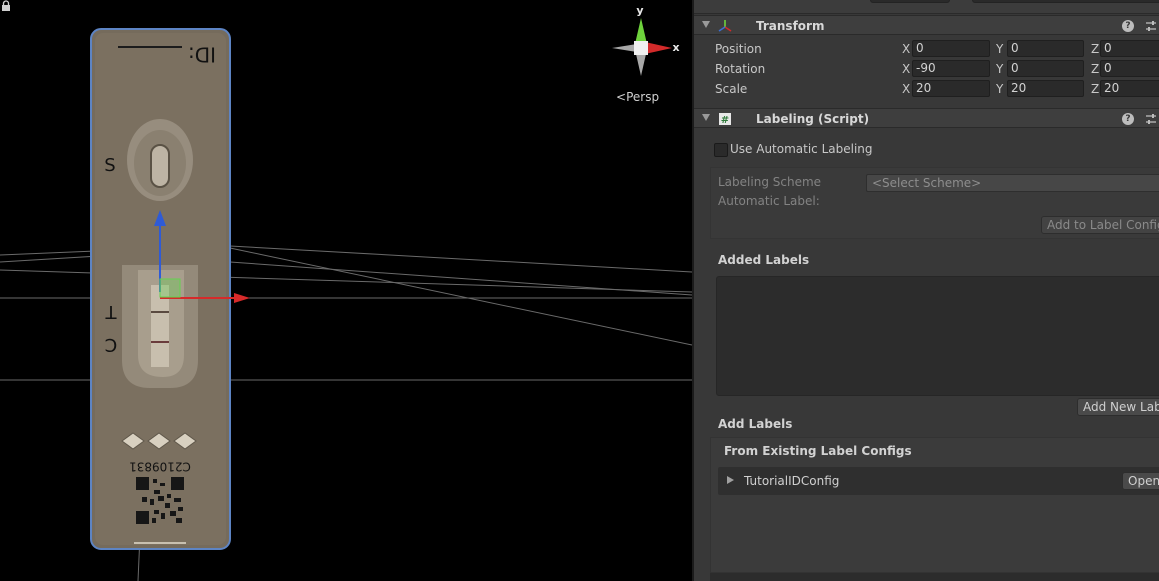 The width and height of the screenshot is (1159, 581). What do you see at coordinates (926, 118) in the screenshot?
I see `labeling-header: # Labeling (Script) ?` at bounding box center [926, 118].